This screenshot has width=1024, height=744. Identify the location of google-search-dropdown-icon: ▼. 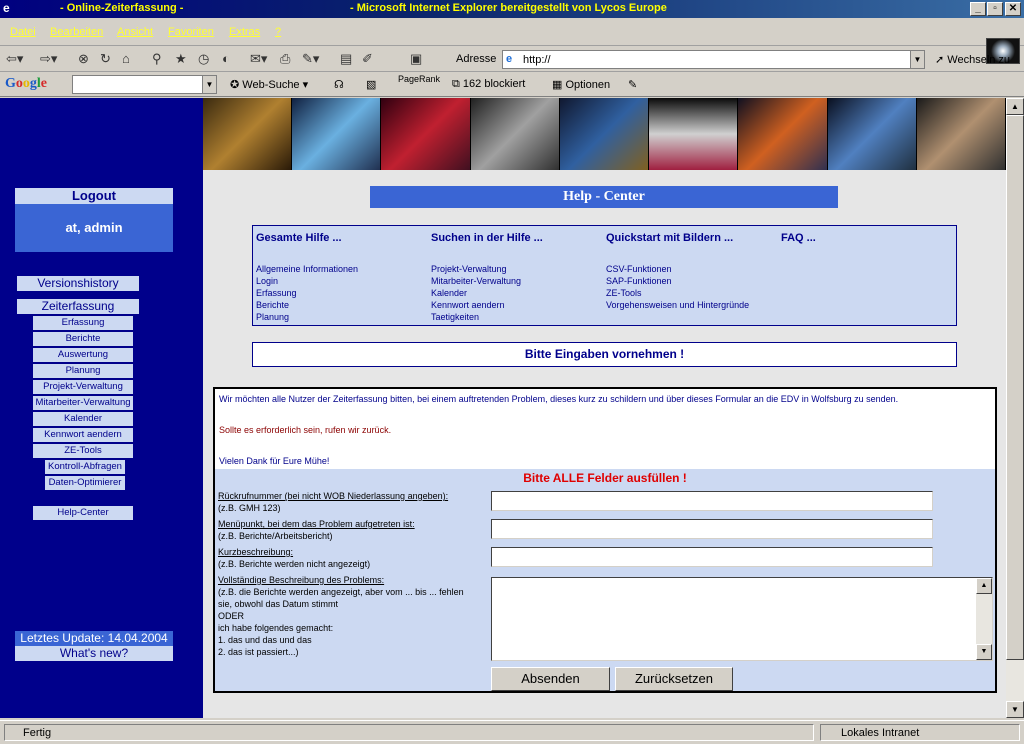
(209, 84).